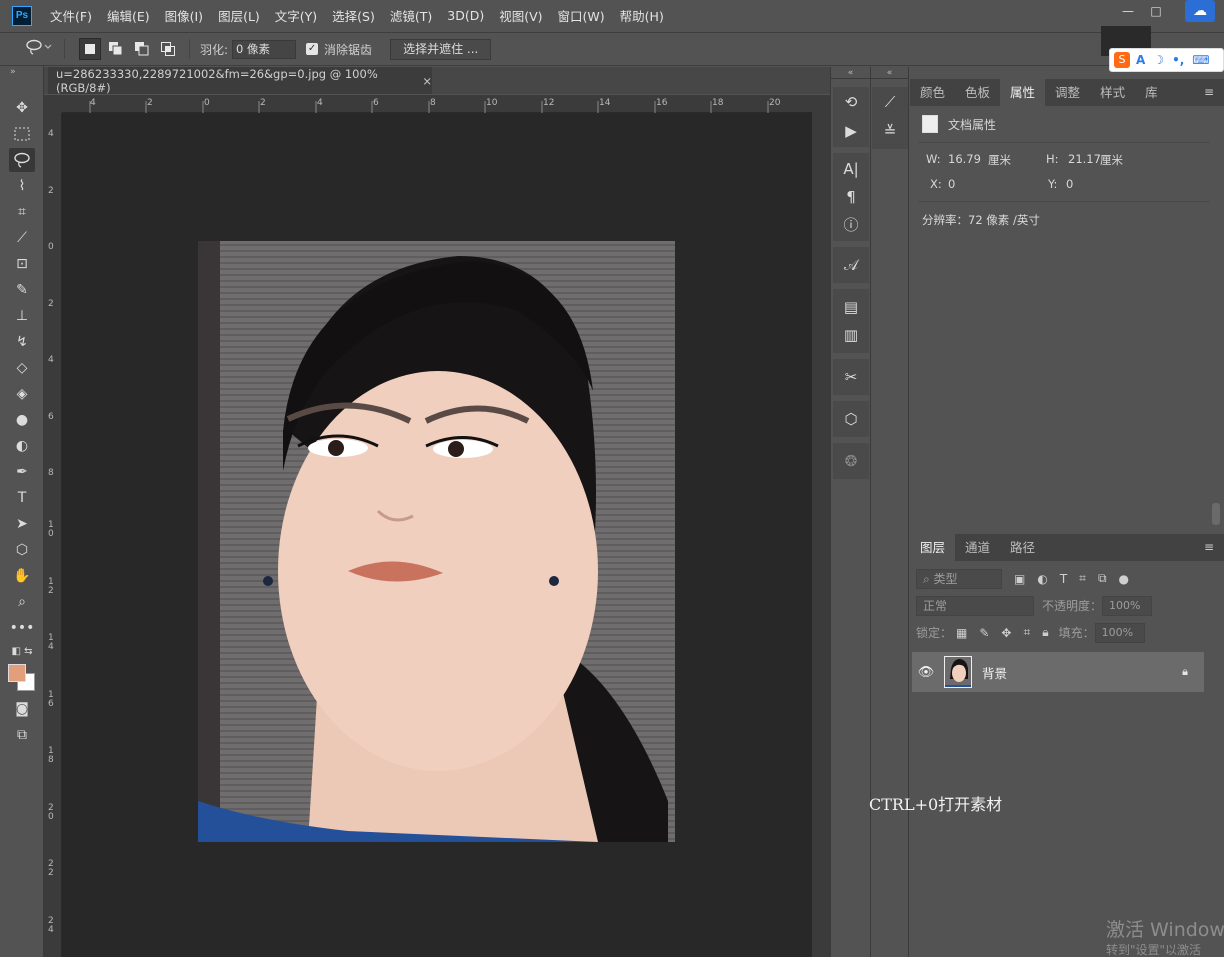 This screenshot has height=957, width=1224. Describe the element at coordinates (264, 49) in the screenshot. I see `feather-input: 0 像素` at that location.